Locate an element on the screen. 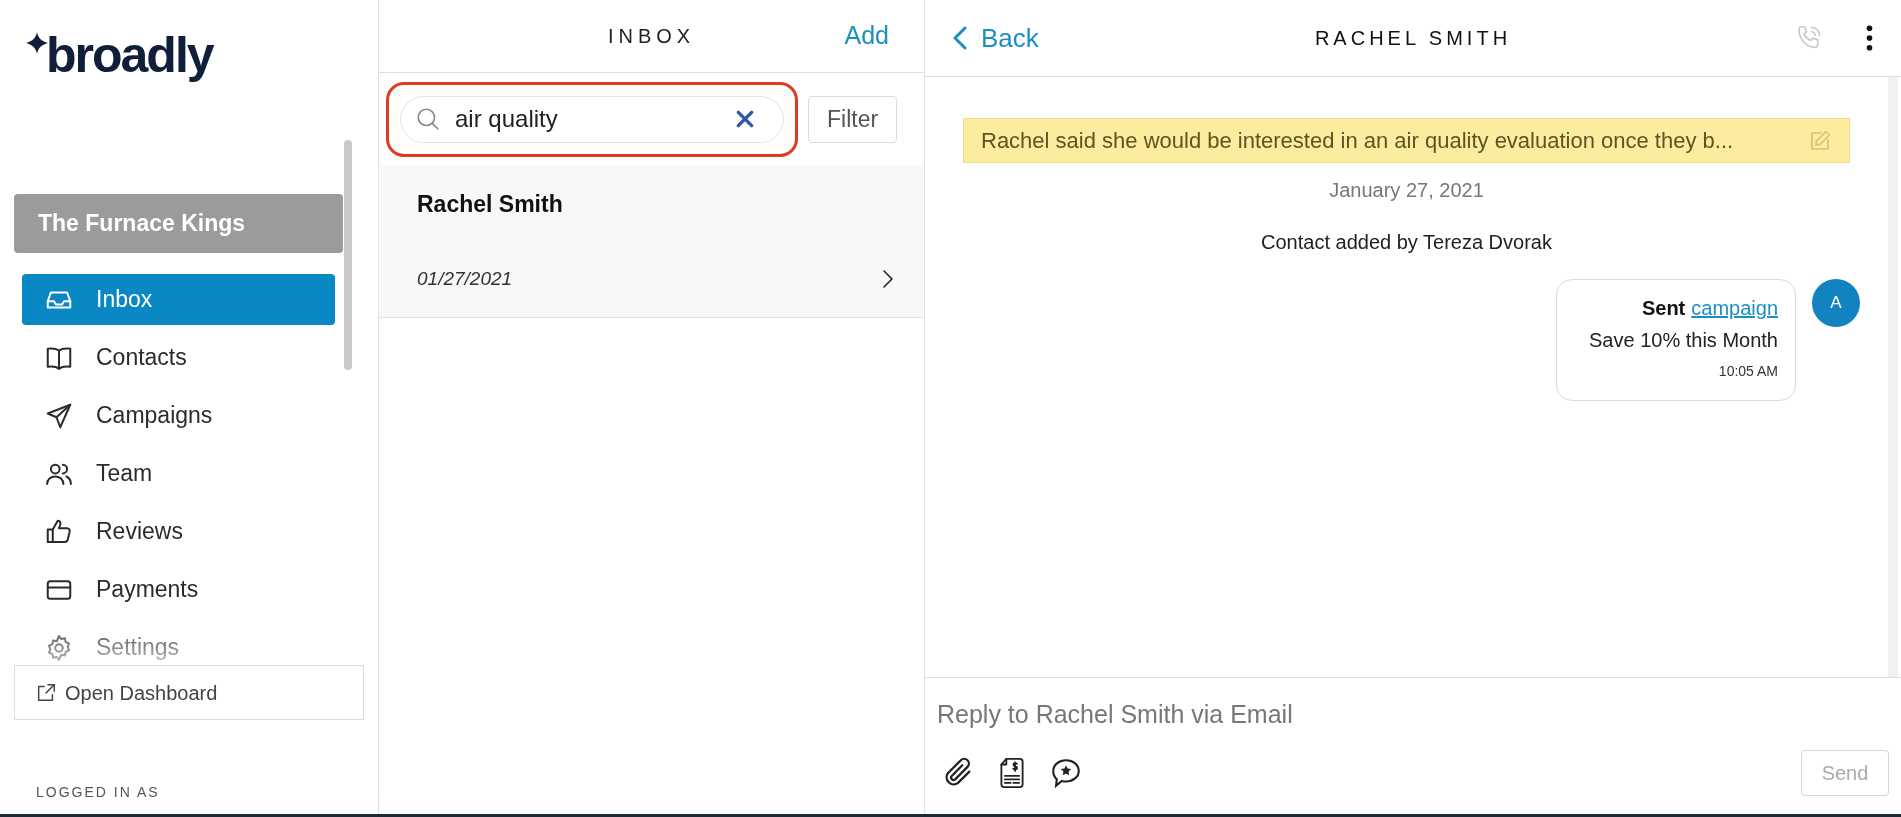 This screenshot has width=1901, height=817. message-time: 10:05 AM is located at coordinates (1748, 371).